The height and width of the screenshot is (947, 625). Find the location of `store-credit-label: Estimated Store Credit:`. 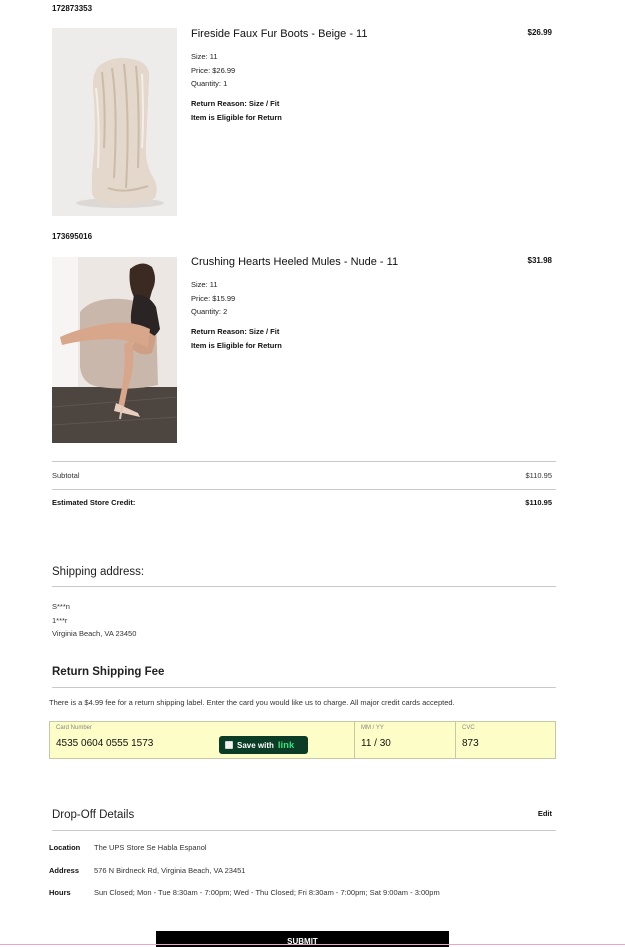

store-credit-label: Estimated Store Credit: is located at coordinates (94, 502).